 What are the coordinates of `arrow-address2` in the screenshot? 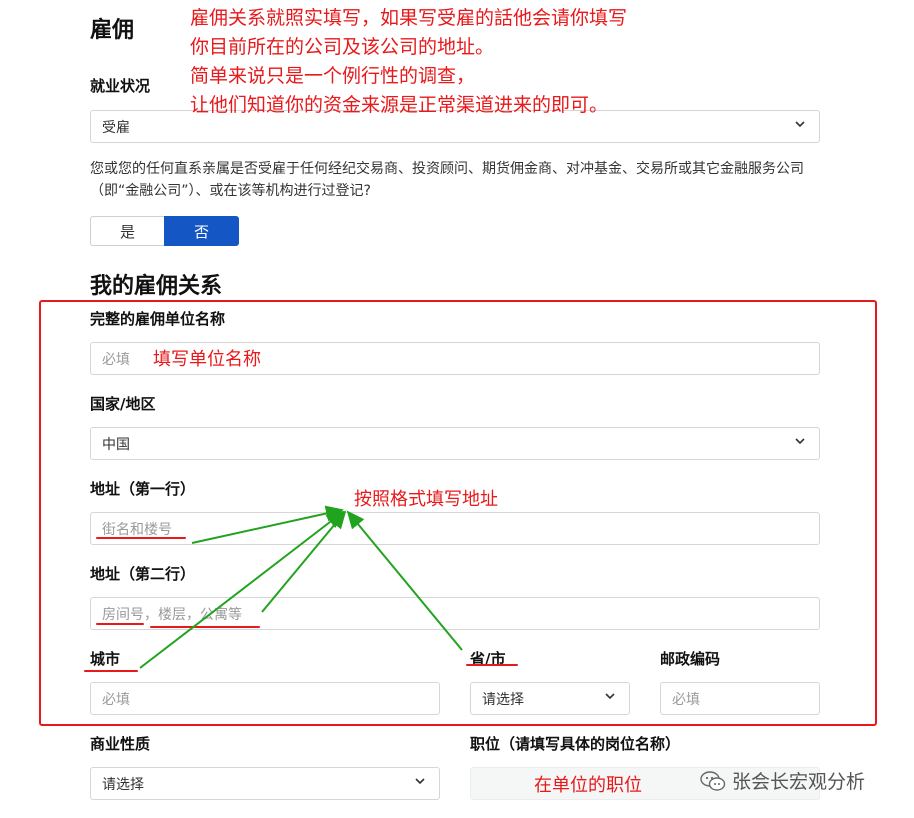 It's located at (304, 561).